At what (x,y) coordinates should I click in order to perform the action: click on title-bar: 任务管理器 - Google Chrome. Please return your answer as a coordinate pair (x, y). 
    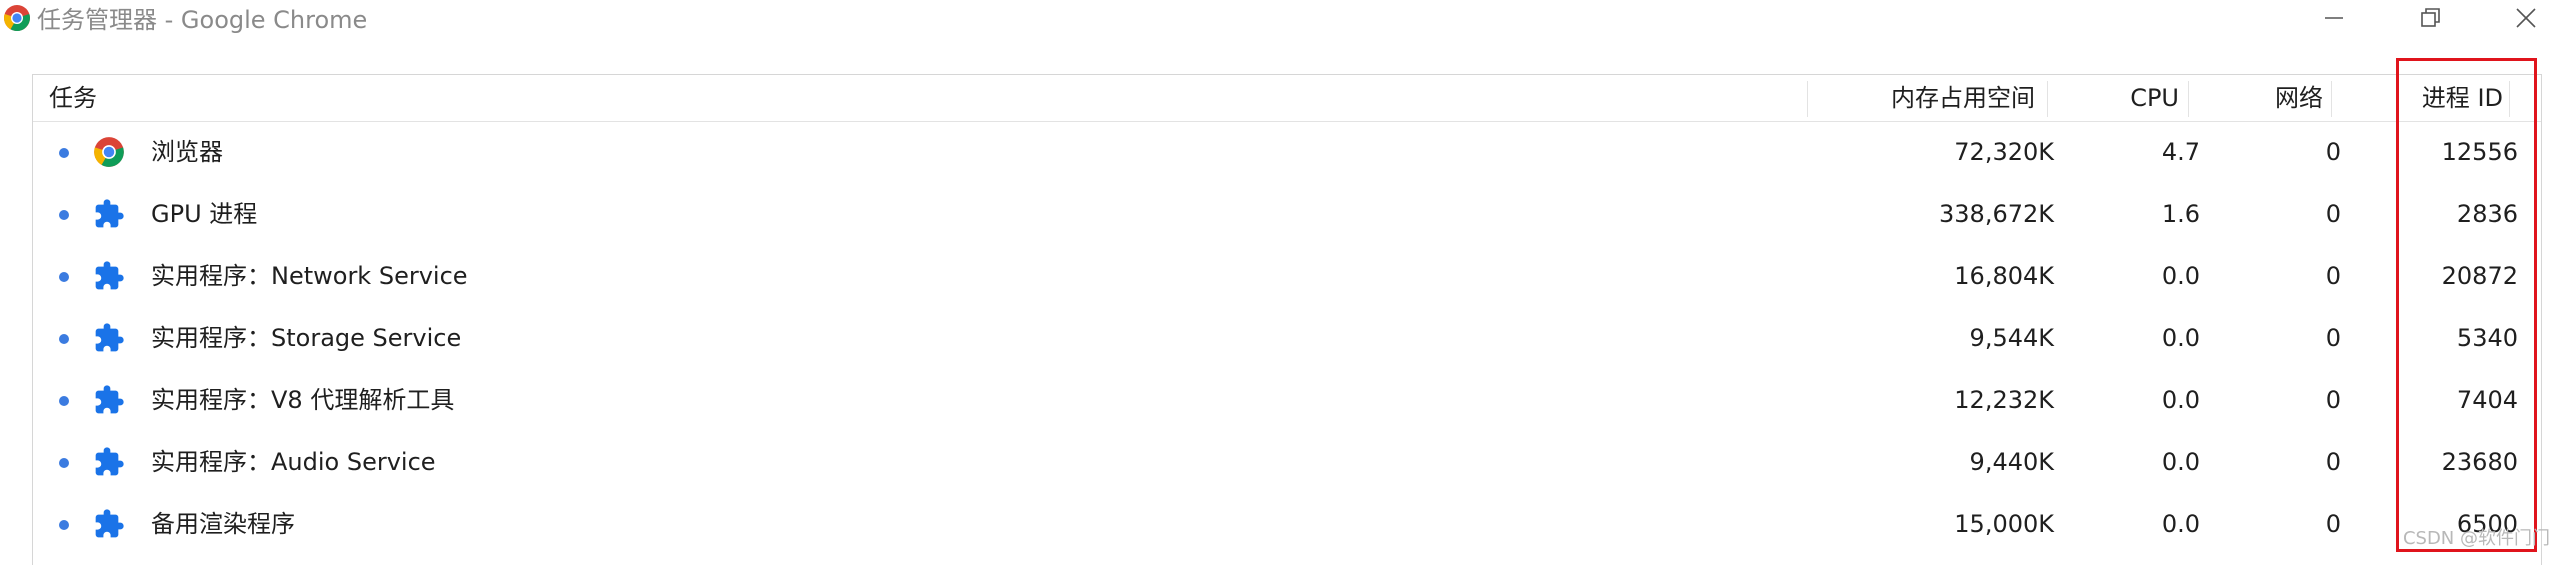
    Looking at the image, I should click on (1280, 20).